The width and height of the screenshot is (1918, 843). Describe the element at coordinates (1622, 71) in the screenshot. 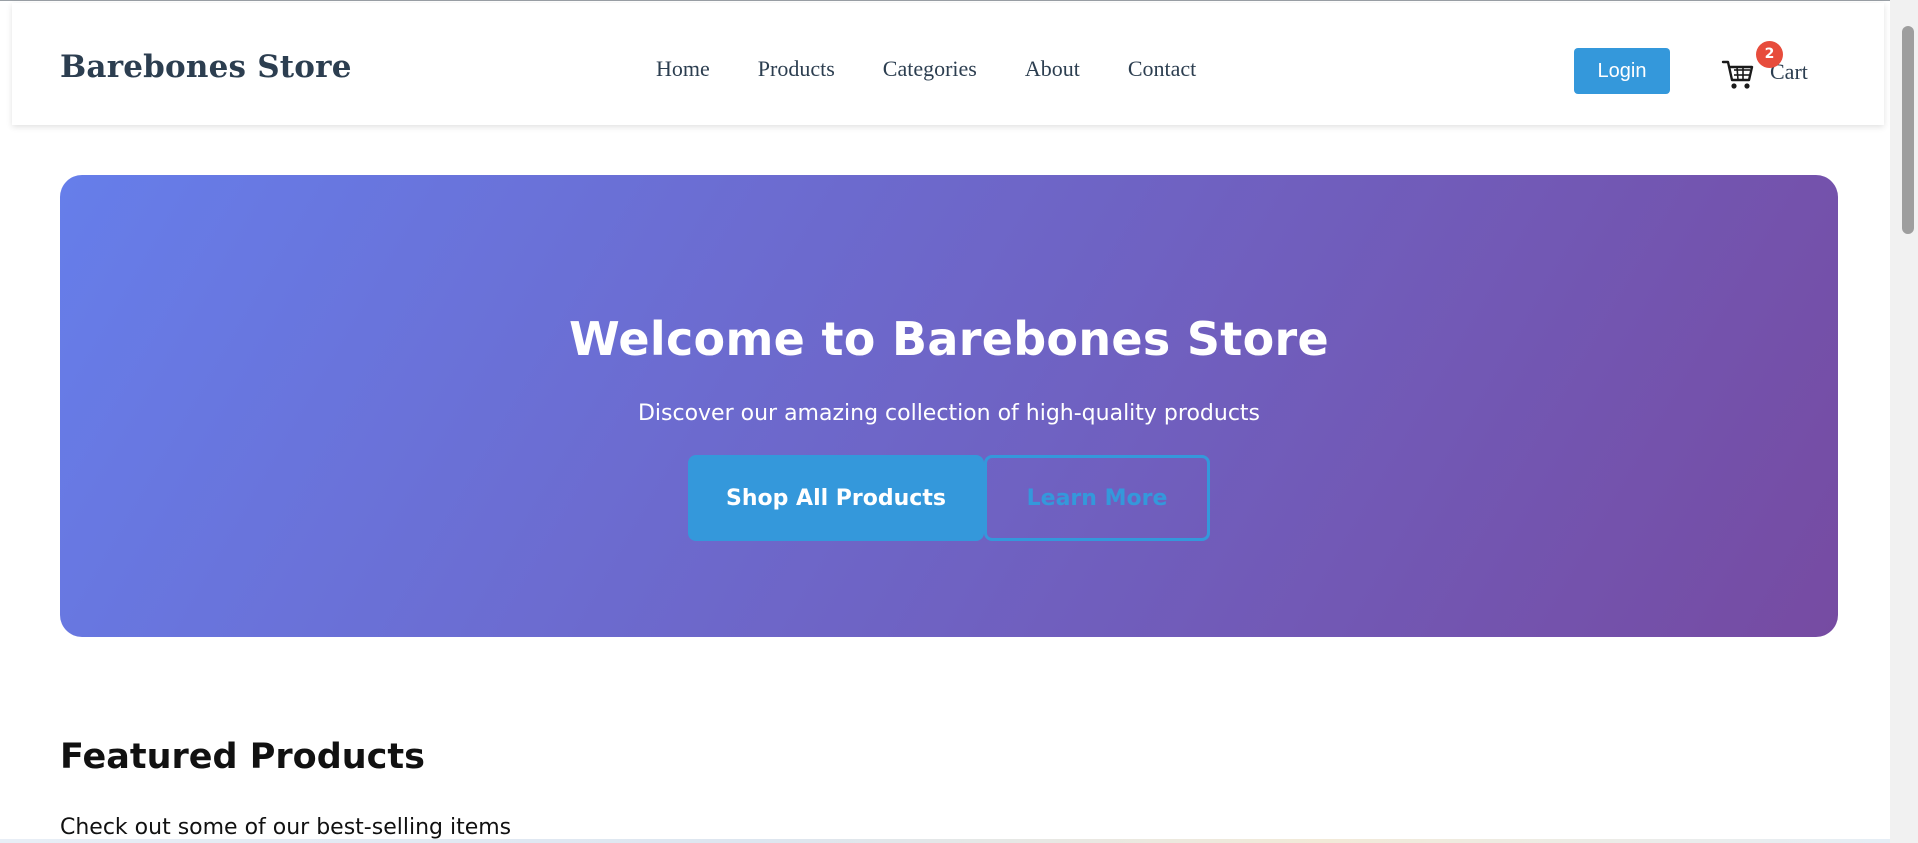

I see `login-button: Login` at that location.